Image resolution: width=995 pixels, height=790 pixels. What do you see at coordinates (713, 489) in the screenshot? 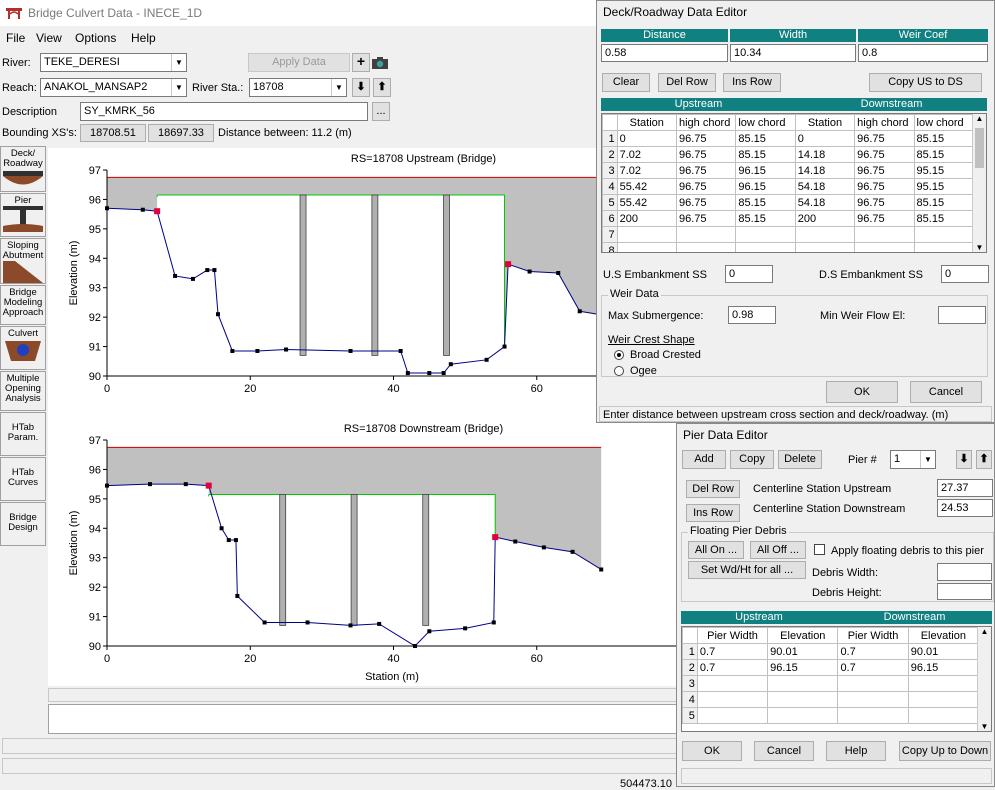
I see `pier-del-row-button: Del Row` at bounding box center [713, 489].